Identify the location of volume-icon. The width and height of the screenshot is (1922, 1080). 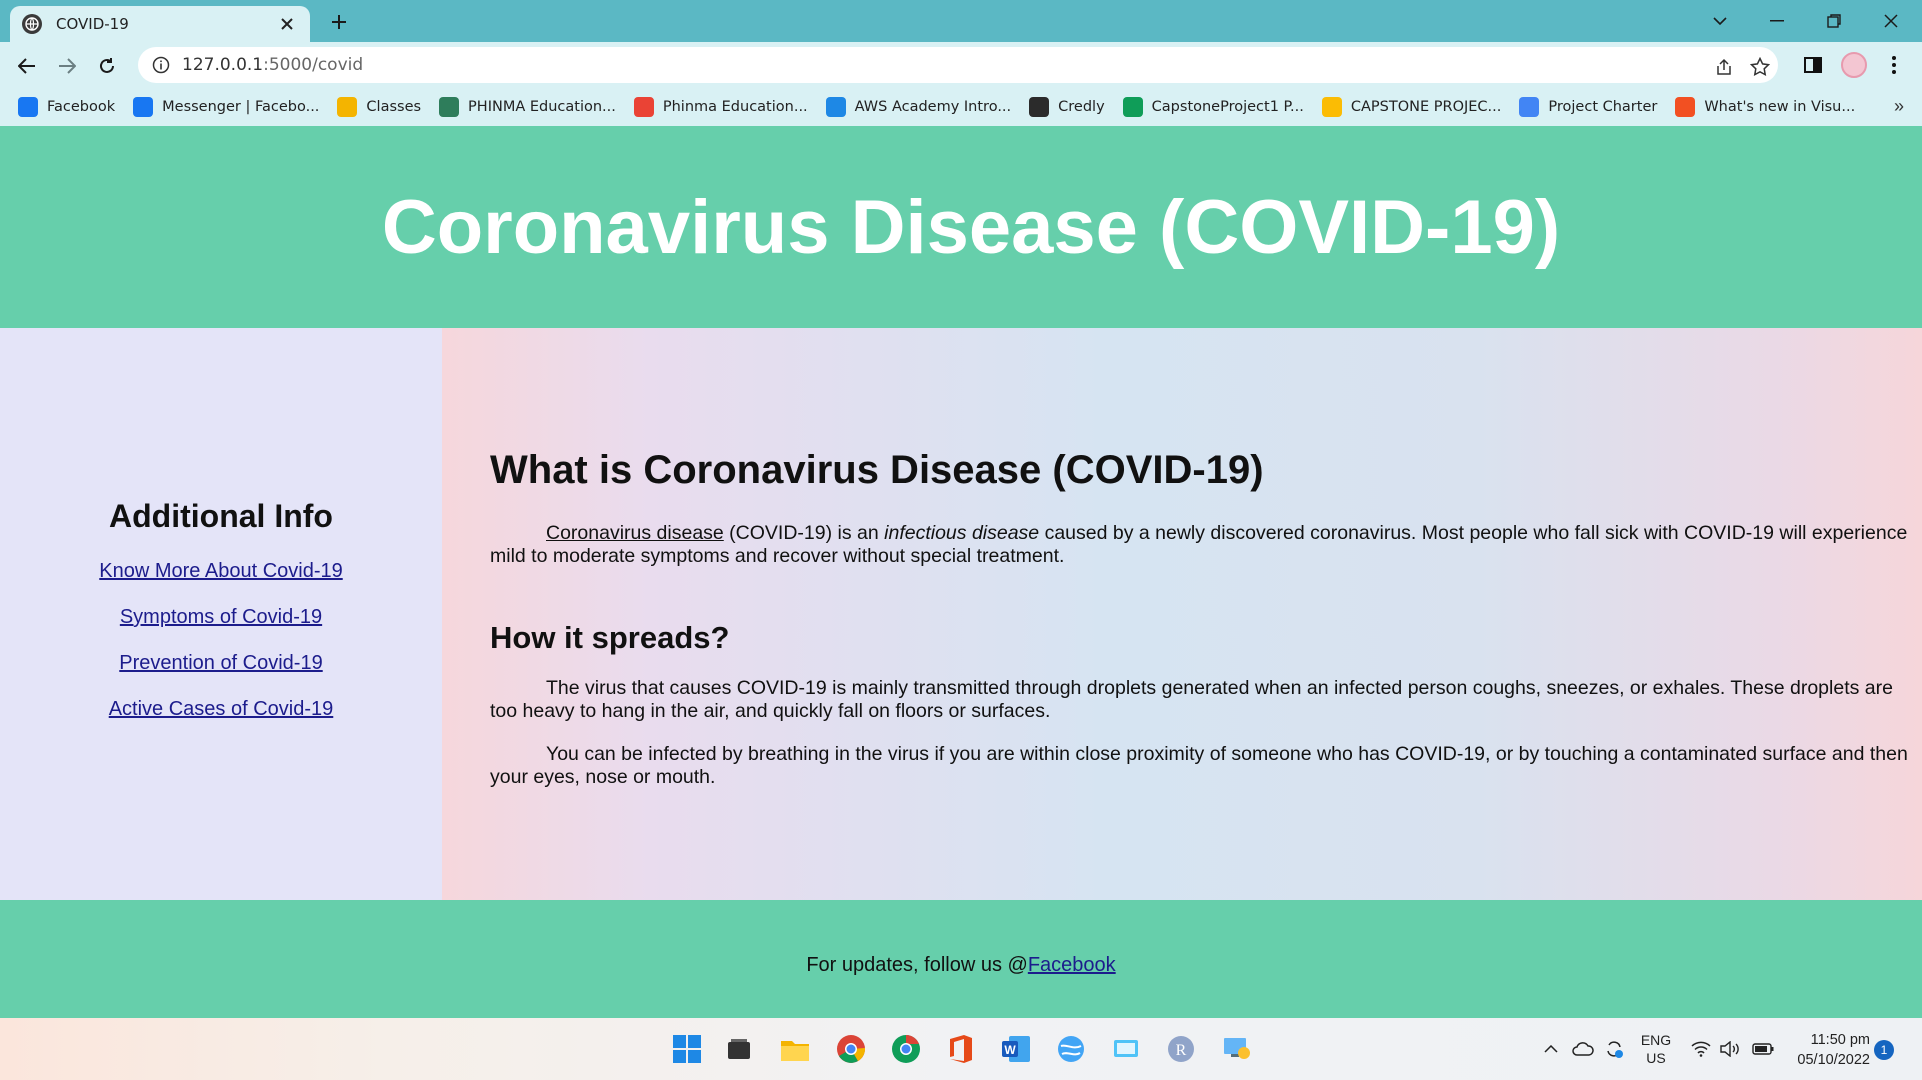
(1731, 1049).